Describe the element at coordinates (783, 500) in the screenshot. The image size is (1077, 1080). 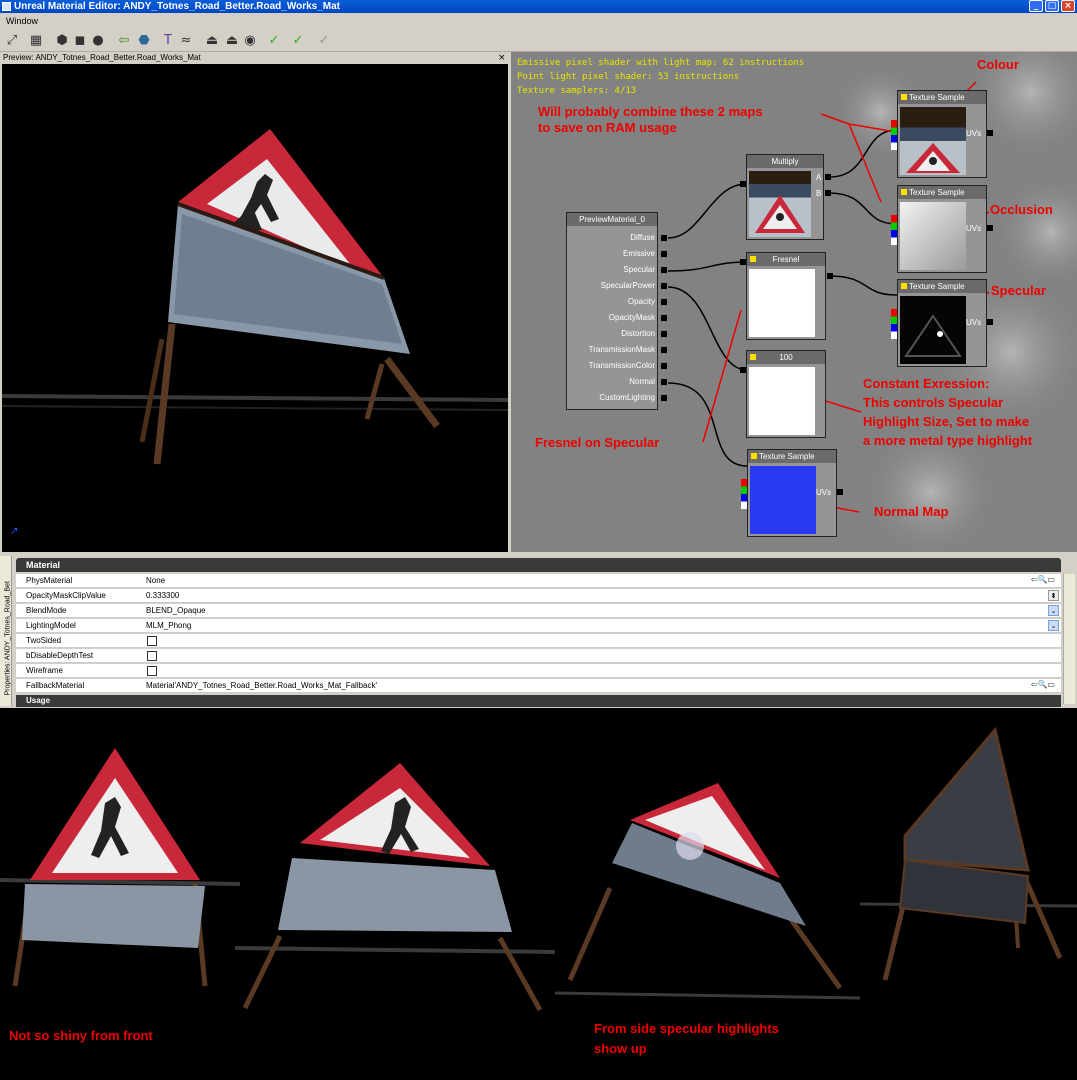
I see `normal-texture-preview` at that location.